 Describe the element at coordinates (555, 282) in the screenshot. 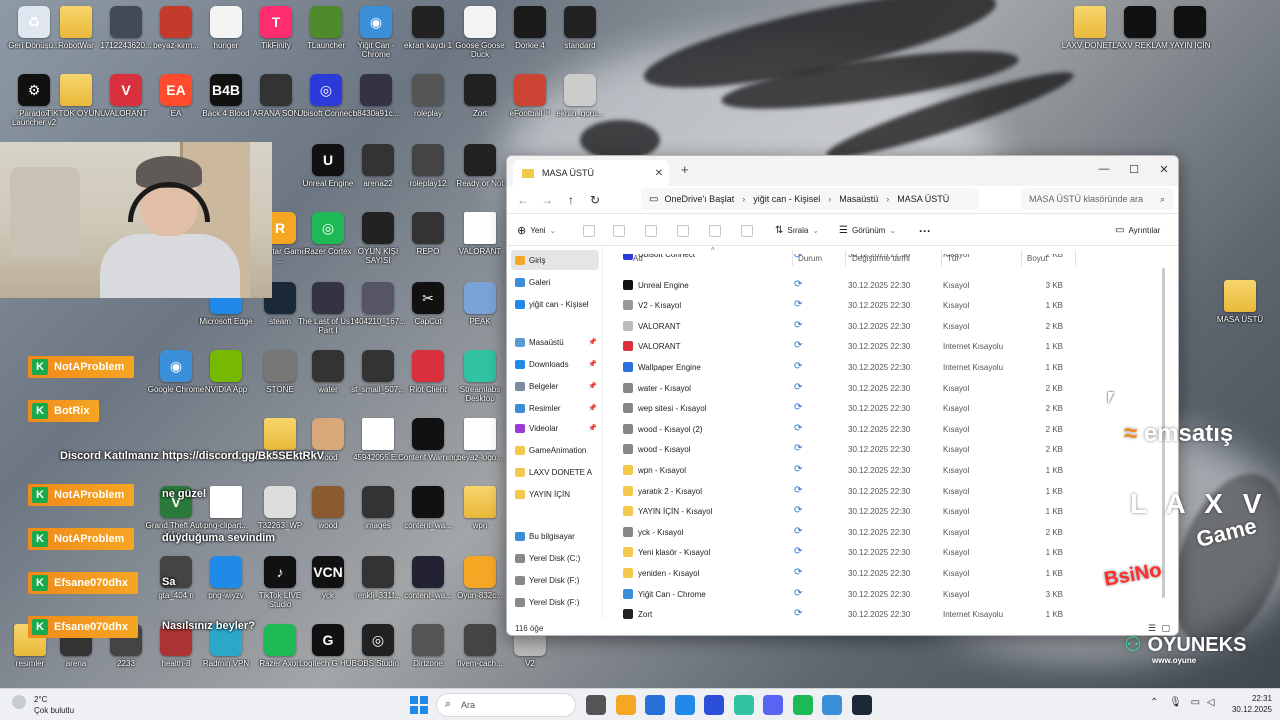

I see `nav-item: Galeri` at that location.